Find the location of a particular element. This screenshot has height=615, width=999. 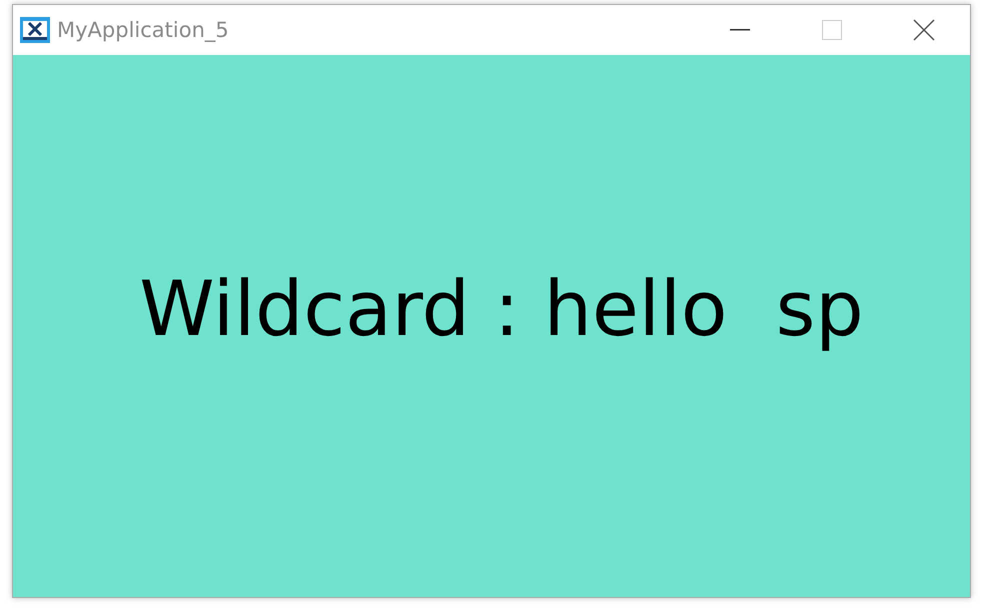

app-icon is located at coordinates (35, 30).